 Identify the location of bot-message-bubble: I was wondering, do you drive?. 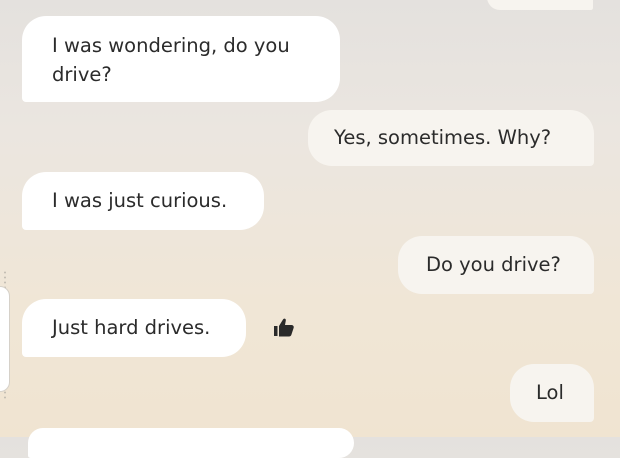
(181, 59).